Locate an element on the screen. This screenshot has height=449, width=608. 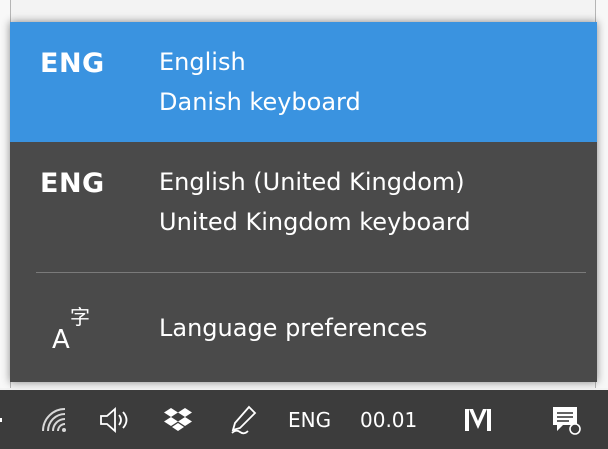
volume-icon is located at coordinates (115, 420).